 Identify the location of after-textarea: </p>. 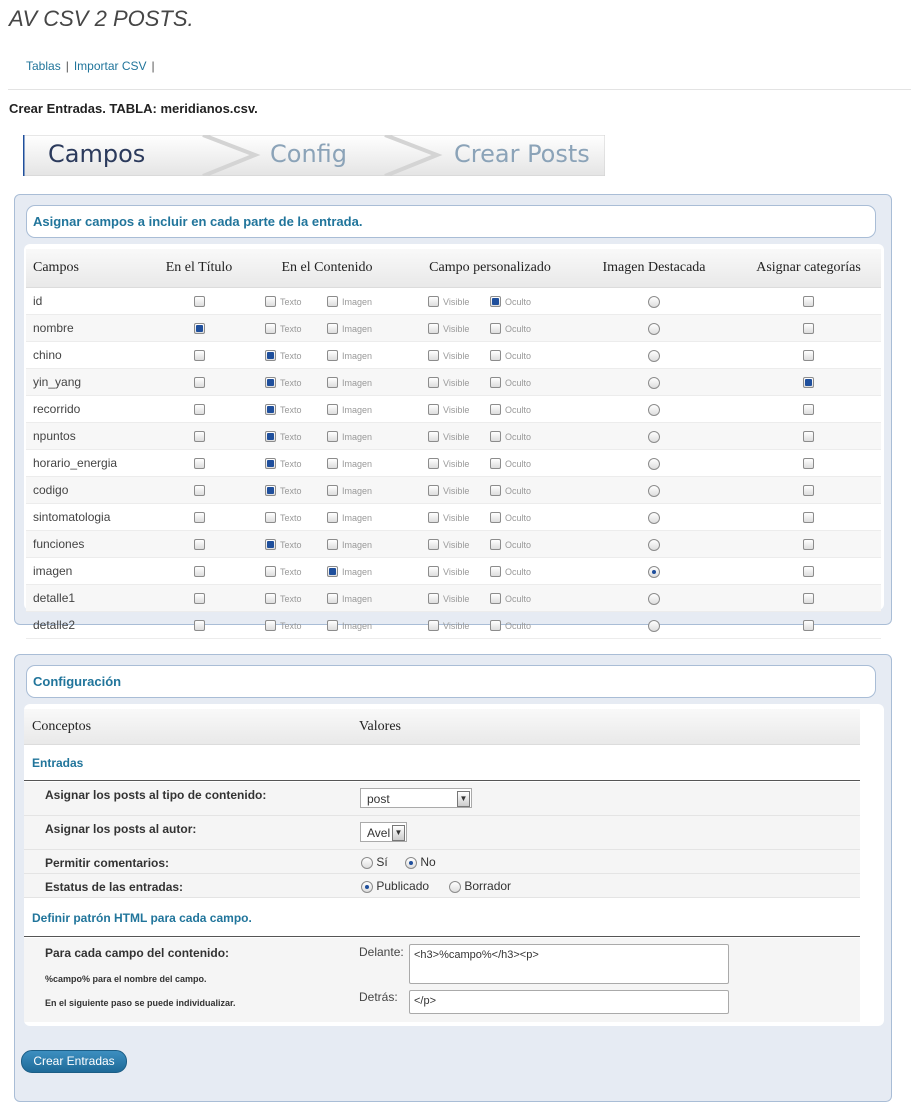
(569, 1002).